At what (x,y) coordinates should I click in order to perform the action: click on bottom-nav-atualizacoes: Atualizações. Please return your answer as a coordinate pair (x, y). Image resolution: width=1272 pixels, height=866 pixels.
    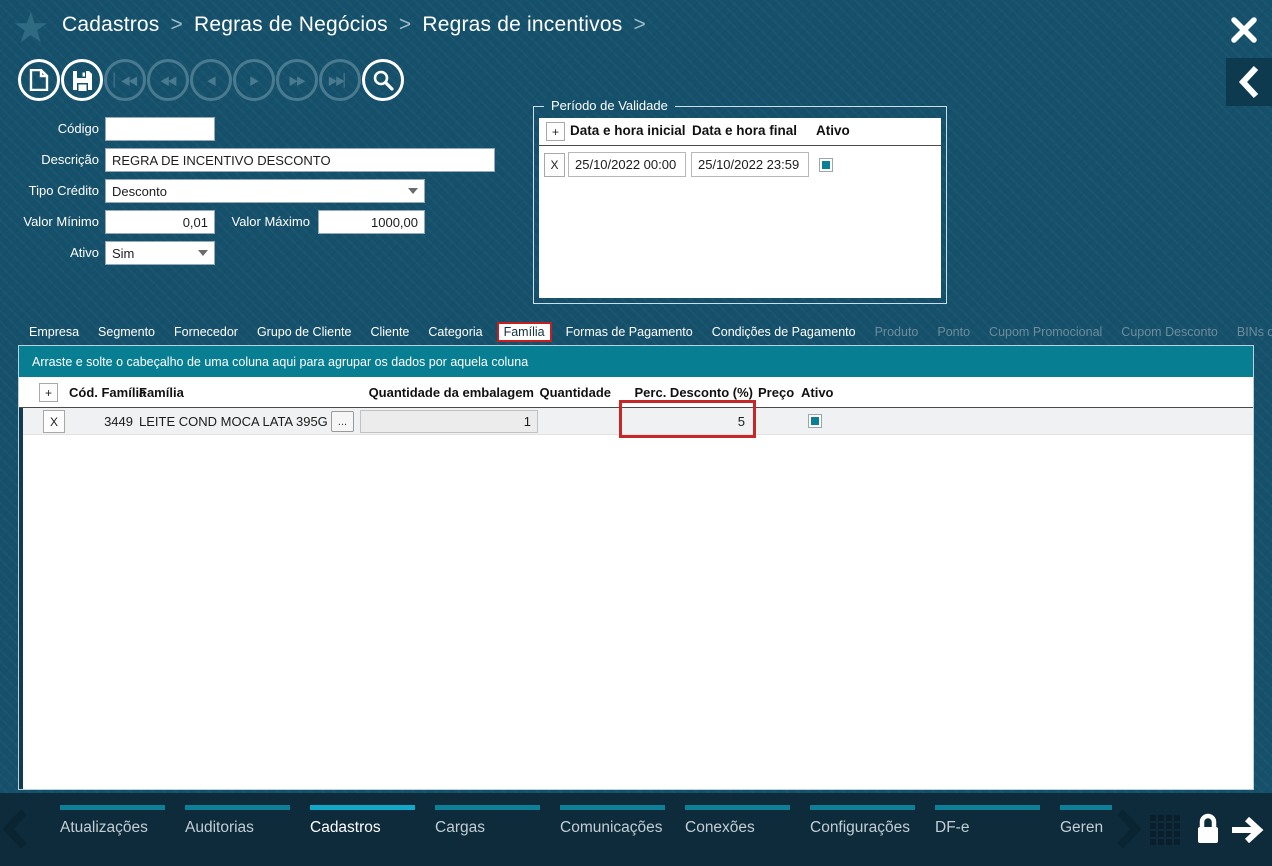
    Looking at the image, I should click on (112, 821).